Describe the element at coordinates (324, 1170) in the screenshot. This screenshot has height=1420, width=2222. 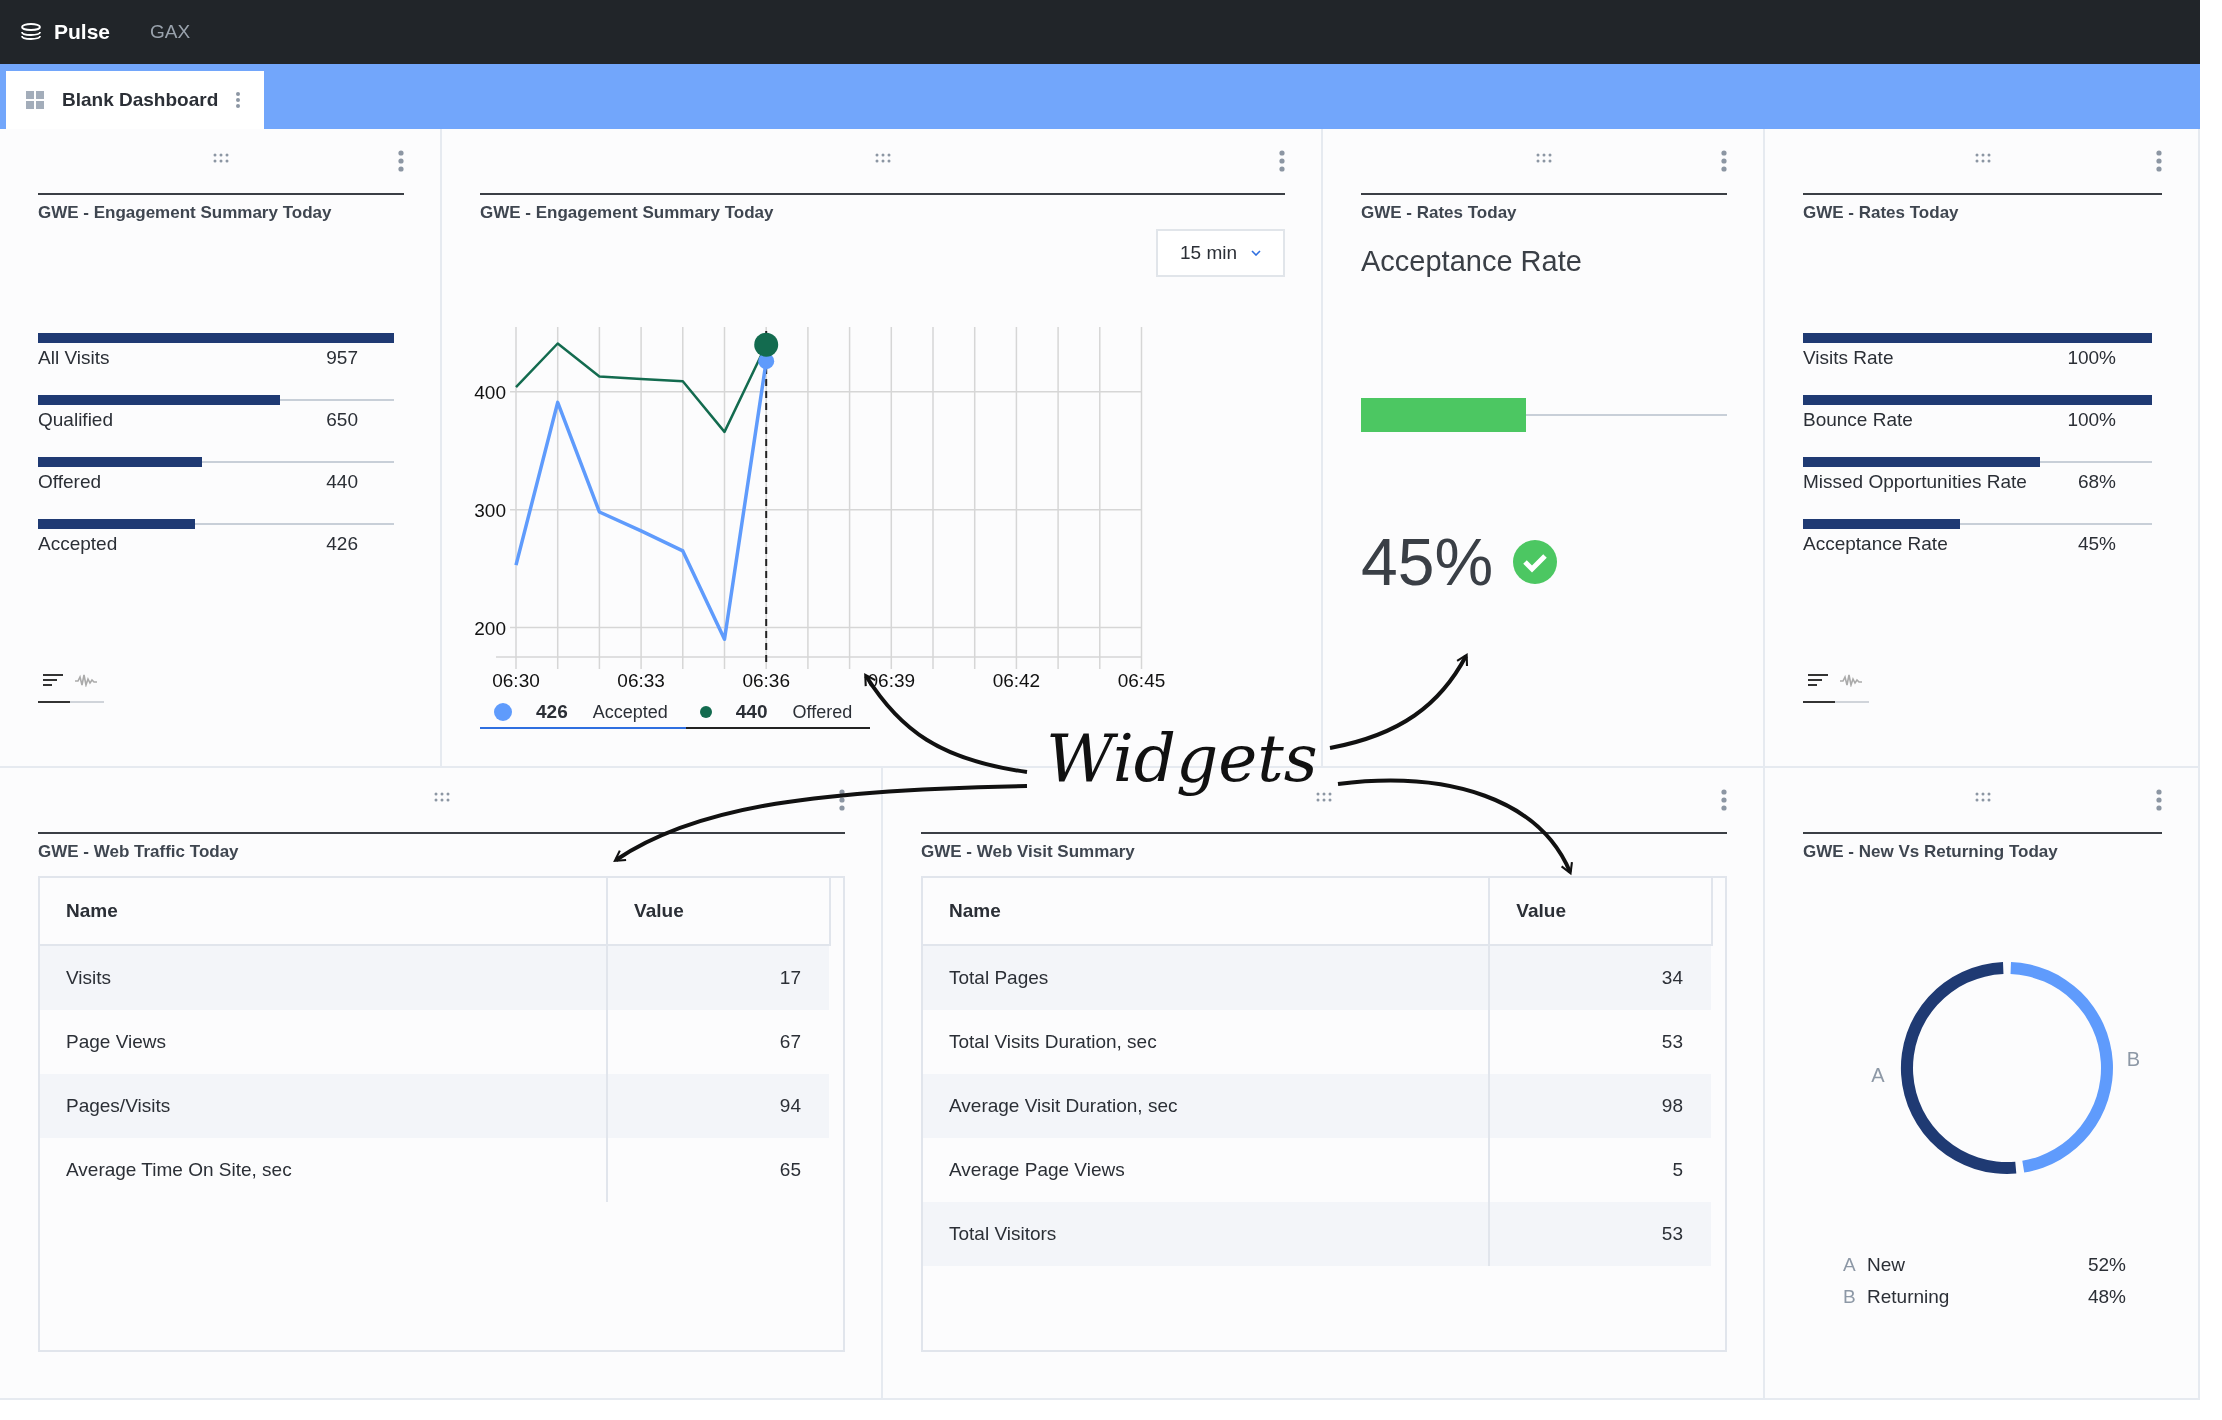
I see `table-cell: Average Time On Site, sec` at that location.